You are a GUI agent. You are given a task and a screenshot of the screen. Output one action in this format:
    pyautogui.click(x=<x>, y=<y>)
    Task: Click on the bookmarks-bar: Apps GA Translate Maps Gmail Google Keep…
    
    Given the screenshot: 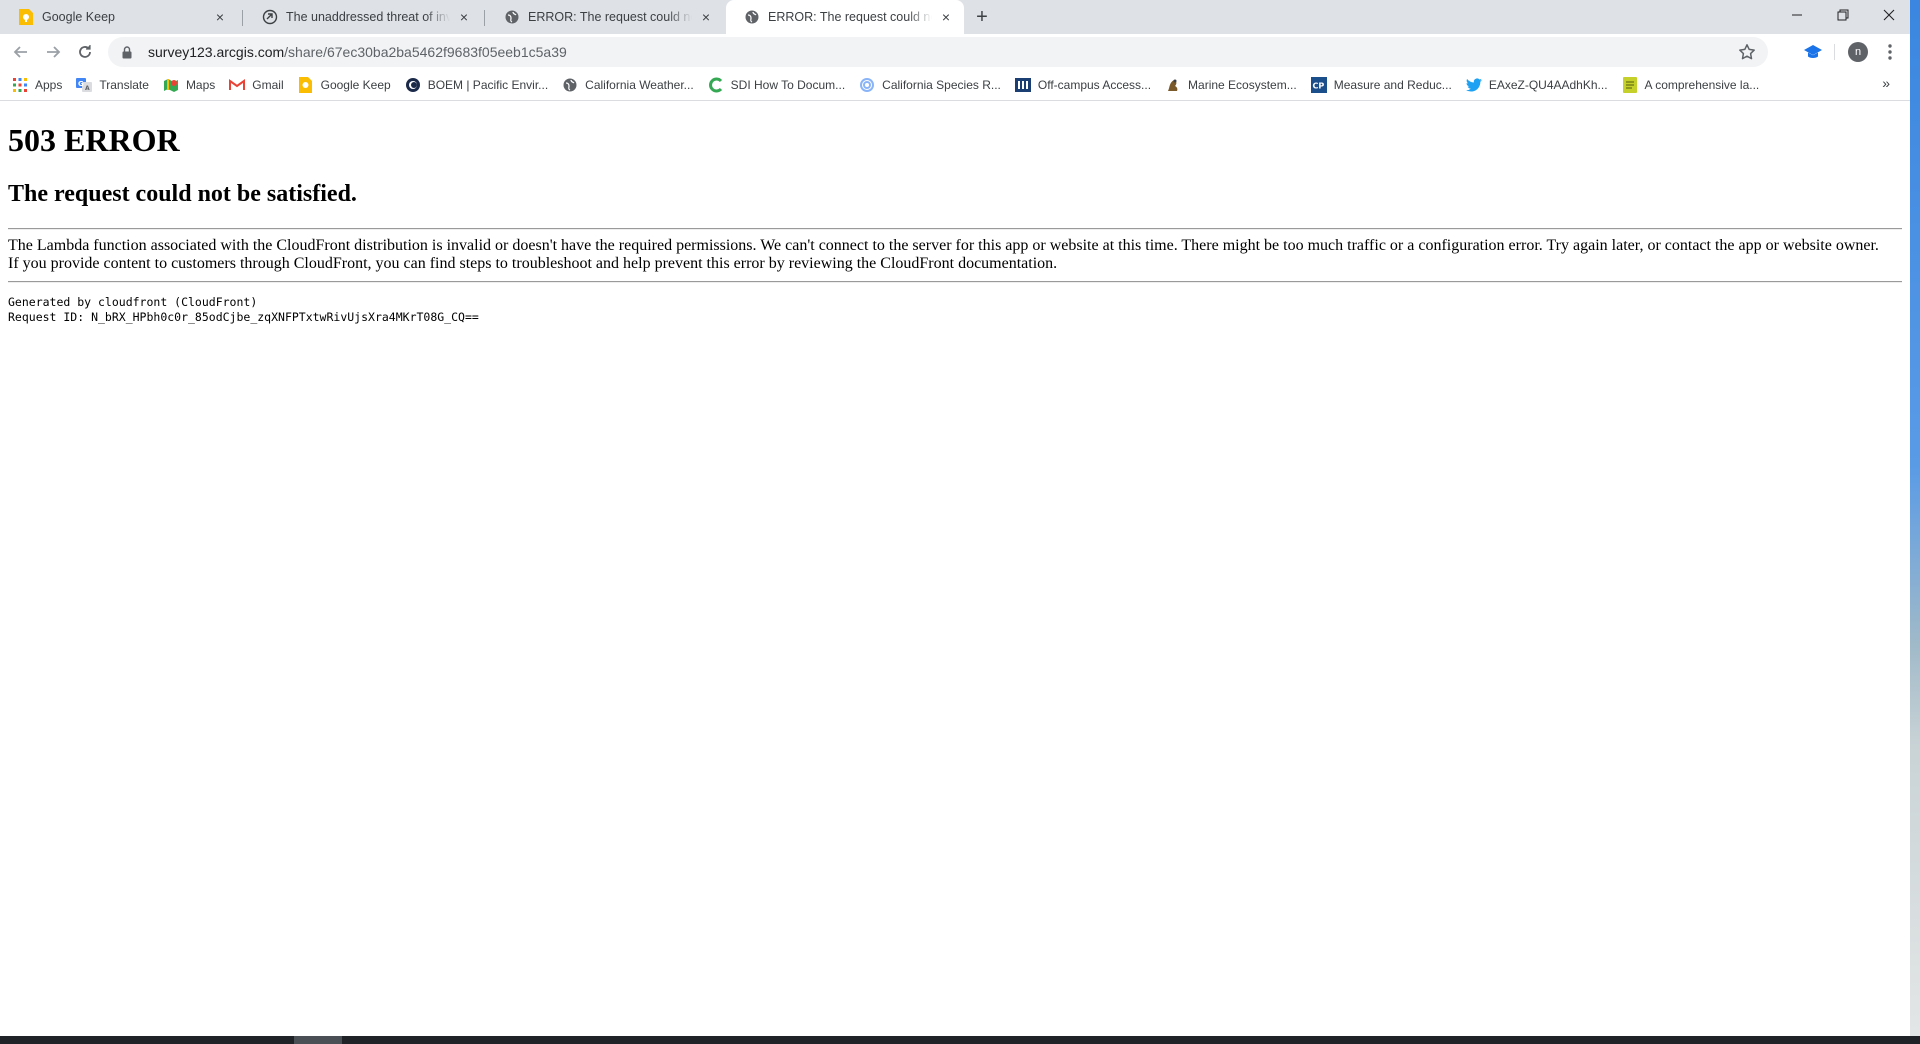 What is the action you would take?
    pyautogui.click(x=955, y=85)
    